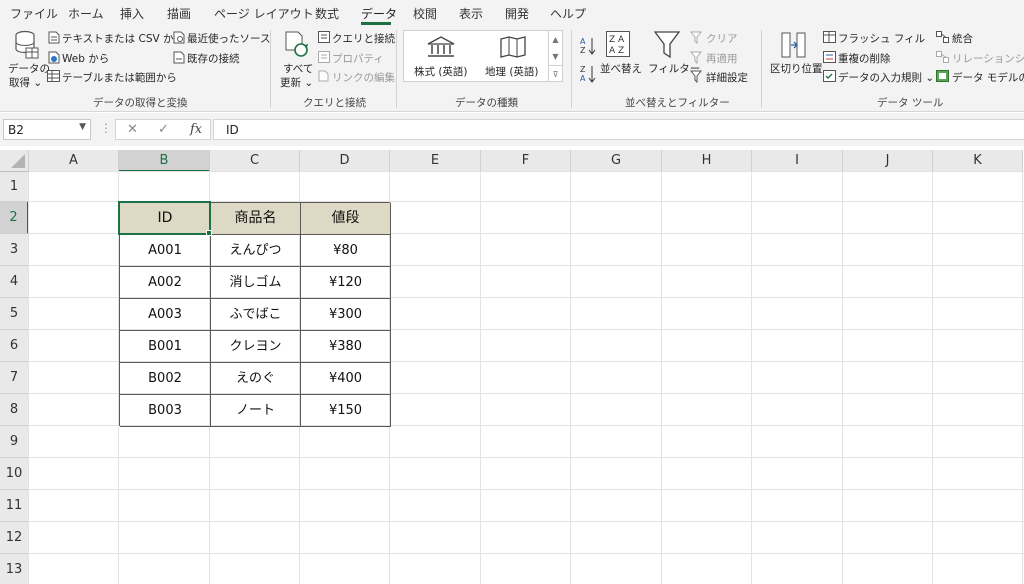 The width and height of the screenshot is (1024, 584). I want to click on table-cell: ¥150, so click(346, 411).